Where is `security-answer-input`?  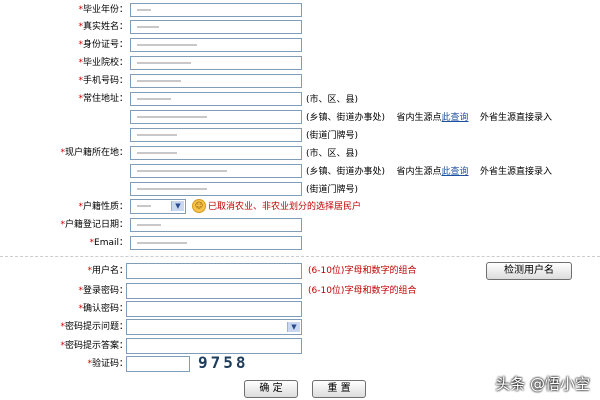 security-answer-input is located at coordinates (214, 346).